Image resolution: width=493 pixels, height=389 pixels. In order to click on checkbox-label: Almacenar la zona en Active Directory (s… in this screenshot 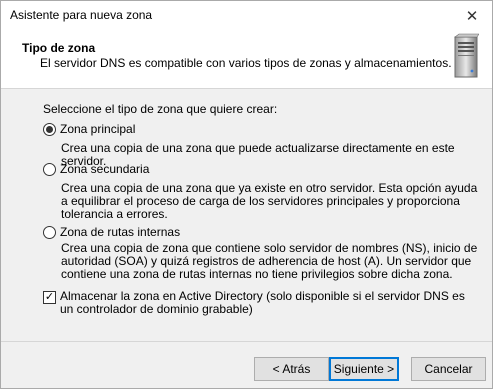, I will do `click(262, 302)`.